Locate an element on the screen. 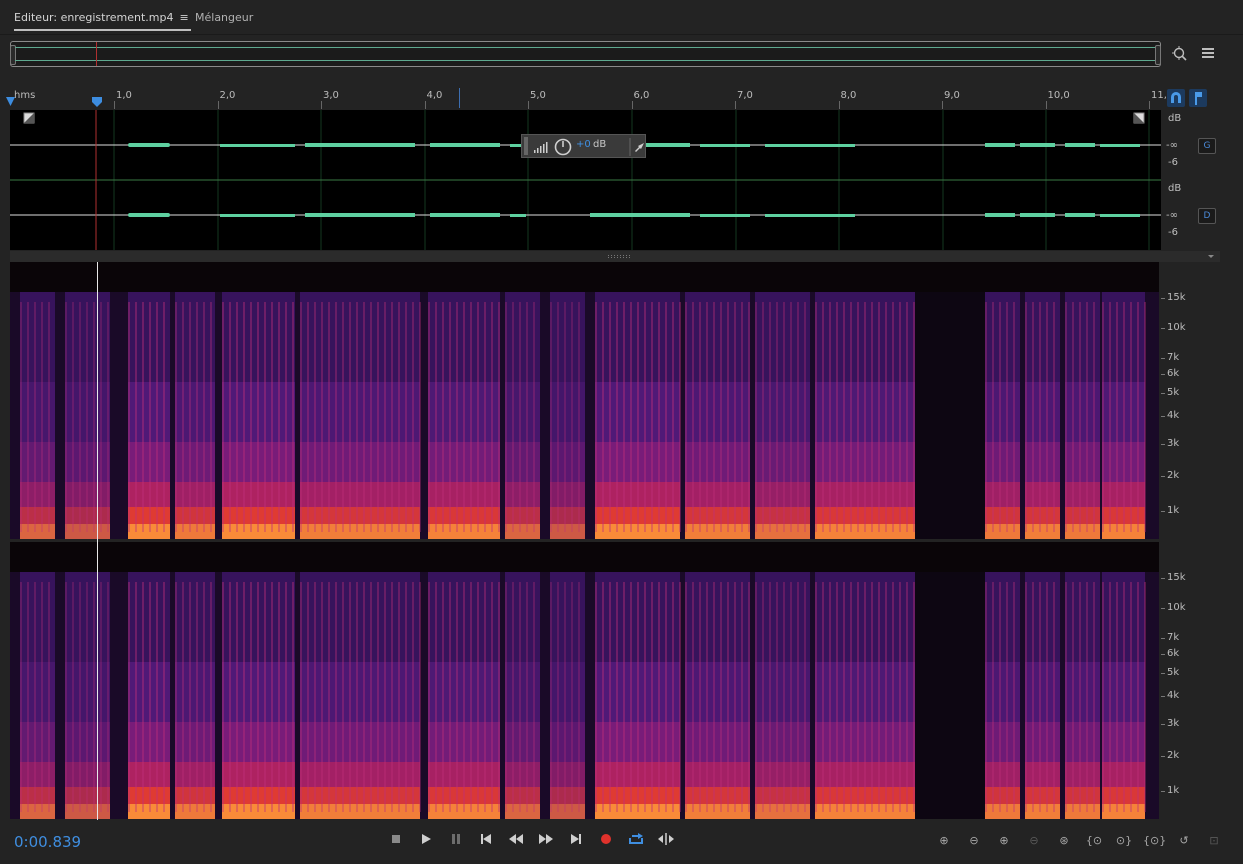 The width and height of the screenshot is (1243, 864). start-marker-icon is located at coordinates (10, 101).